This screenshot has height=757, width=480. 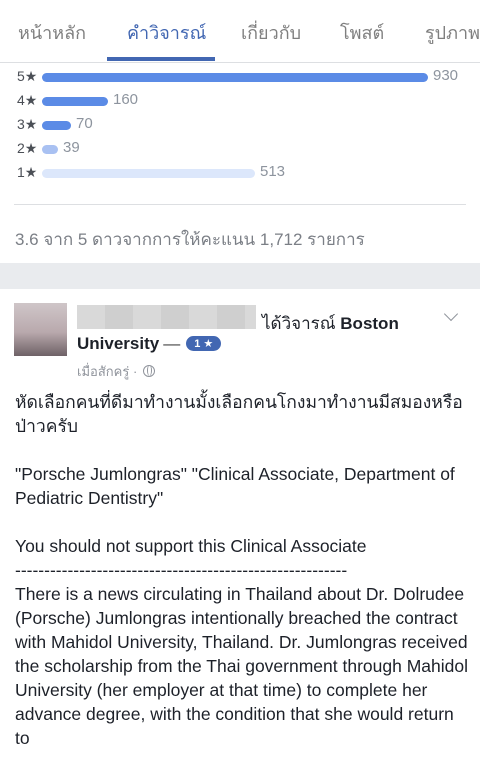 I want to click on page-name-link: University, so click(x=118, y=343).